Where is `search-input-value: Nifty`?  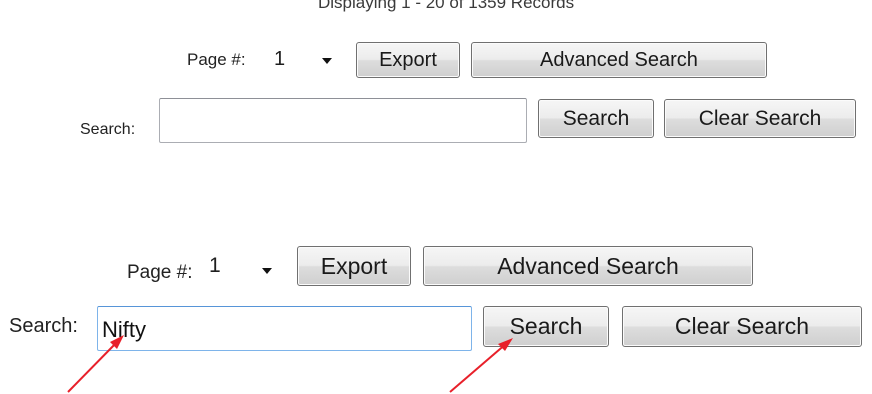 search-input-value: Nifty is located at coordinates (124, 329).